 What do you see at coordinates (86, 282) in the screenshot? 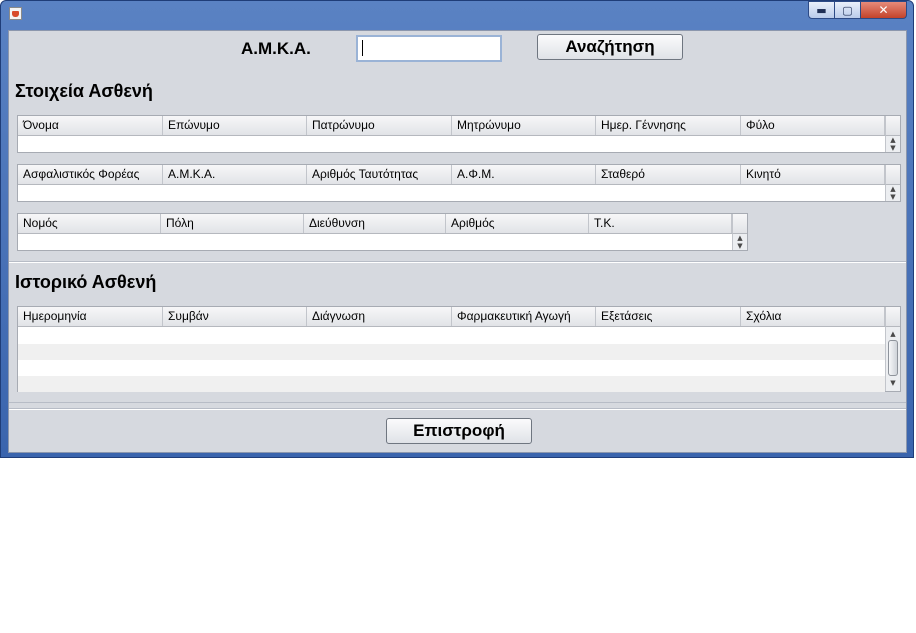
I see `history-title: Ιστορικό Ασθενή` at bounding box center [86, 282].